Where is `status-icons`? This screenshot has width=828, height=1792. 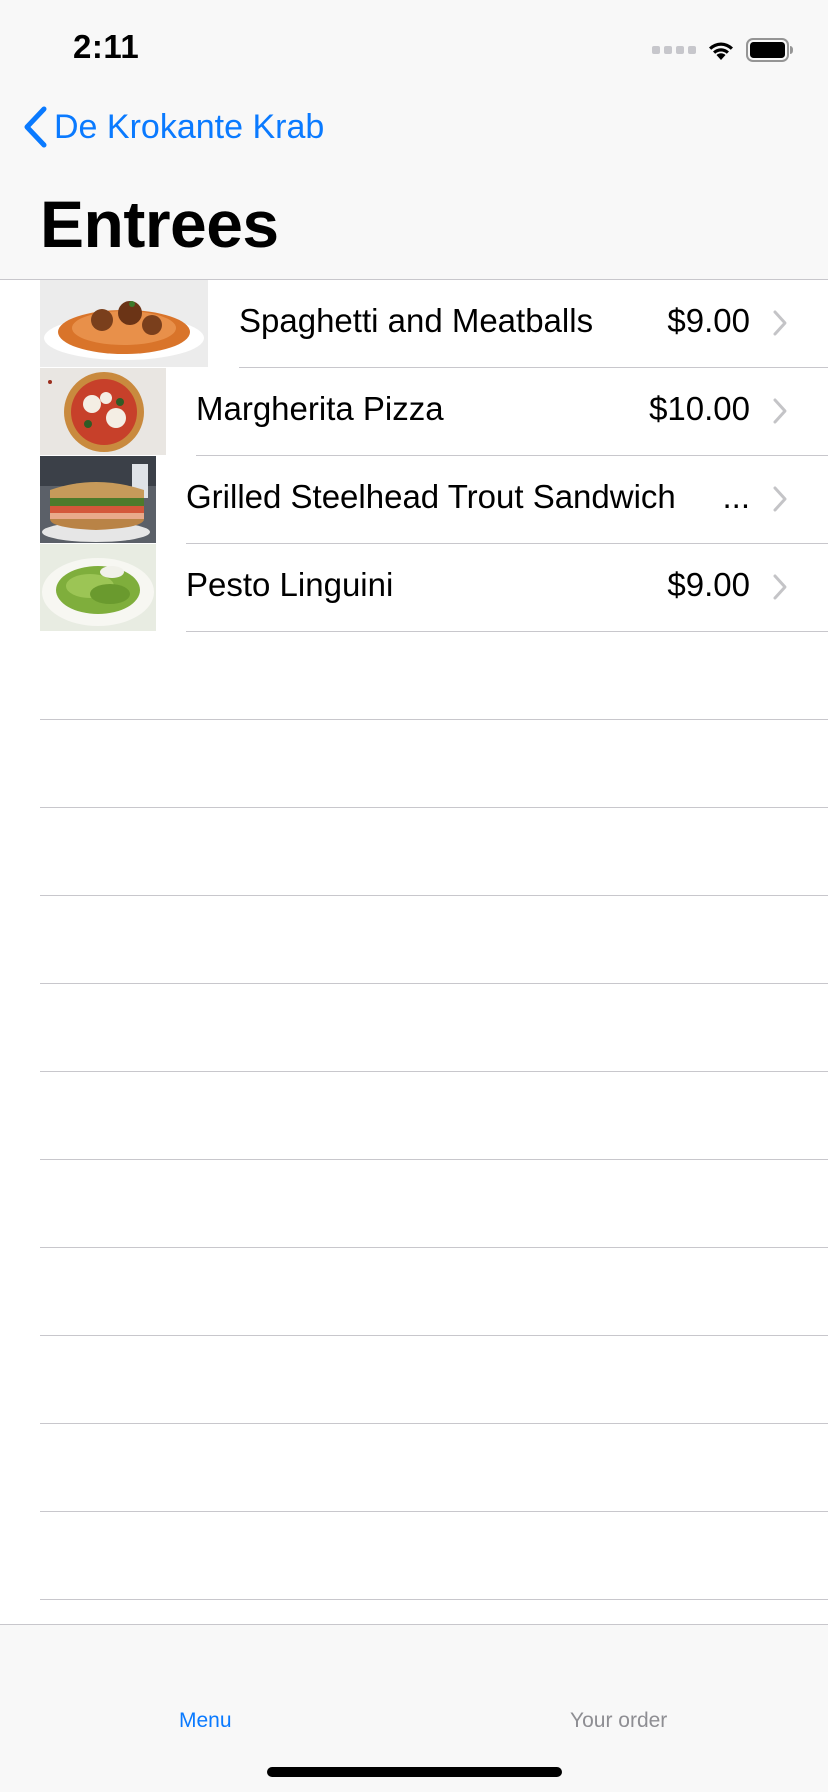 status-icons is located at coordinates (723, 50).